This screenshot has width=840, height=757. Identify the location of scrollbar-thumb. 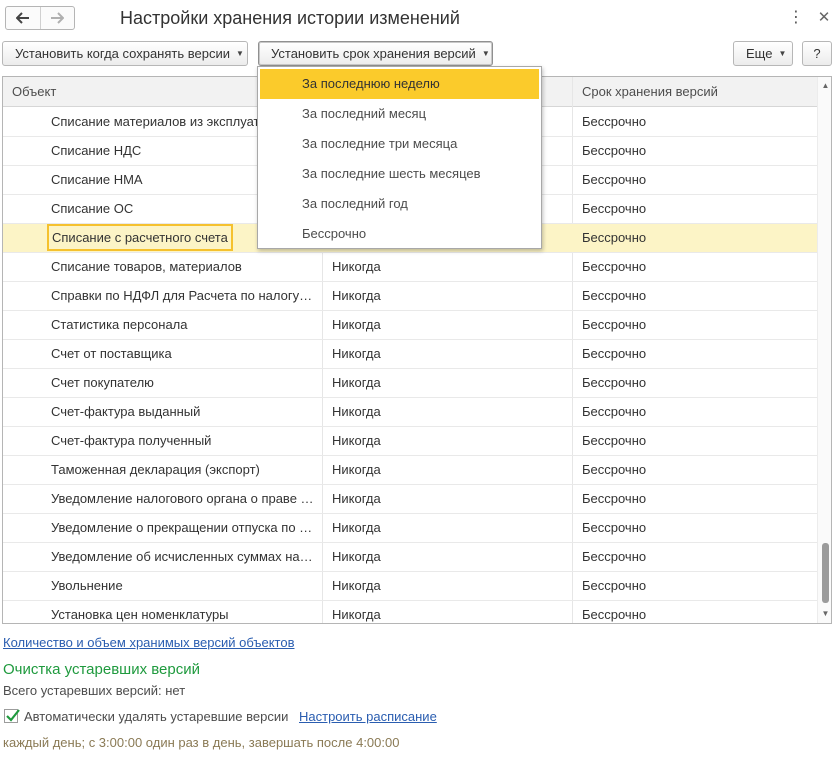
(825, 573).